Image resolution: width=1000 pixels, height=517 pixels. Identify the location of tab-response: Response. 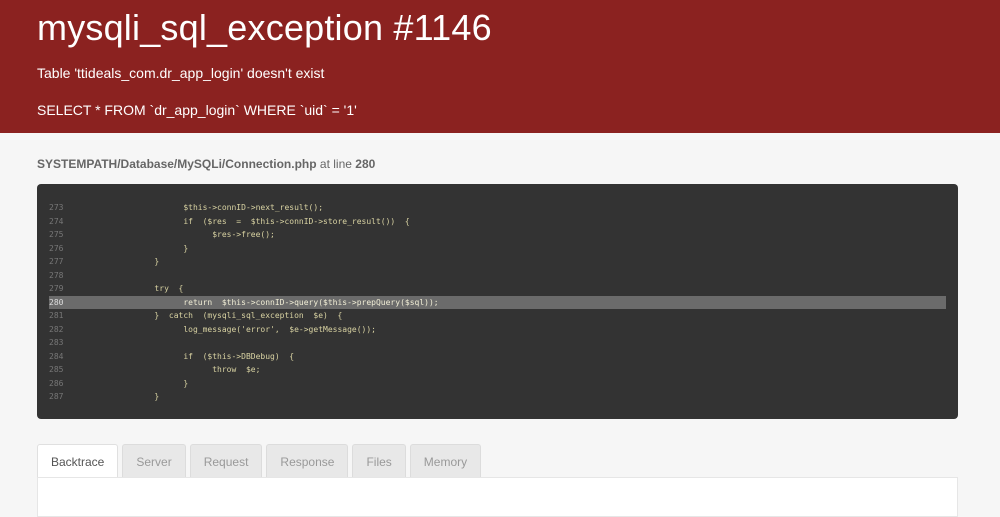
(307, 461).